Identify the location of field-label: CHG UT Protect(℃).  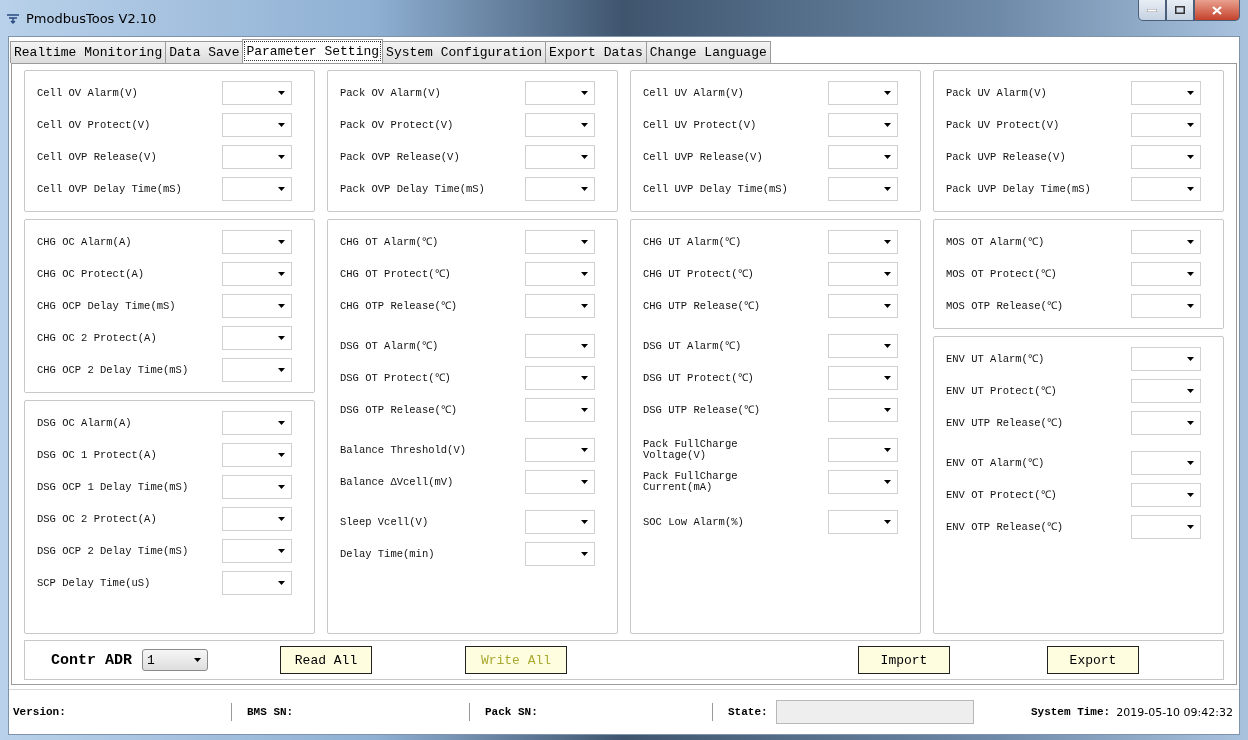
(698, 274).